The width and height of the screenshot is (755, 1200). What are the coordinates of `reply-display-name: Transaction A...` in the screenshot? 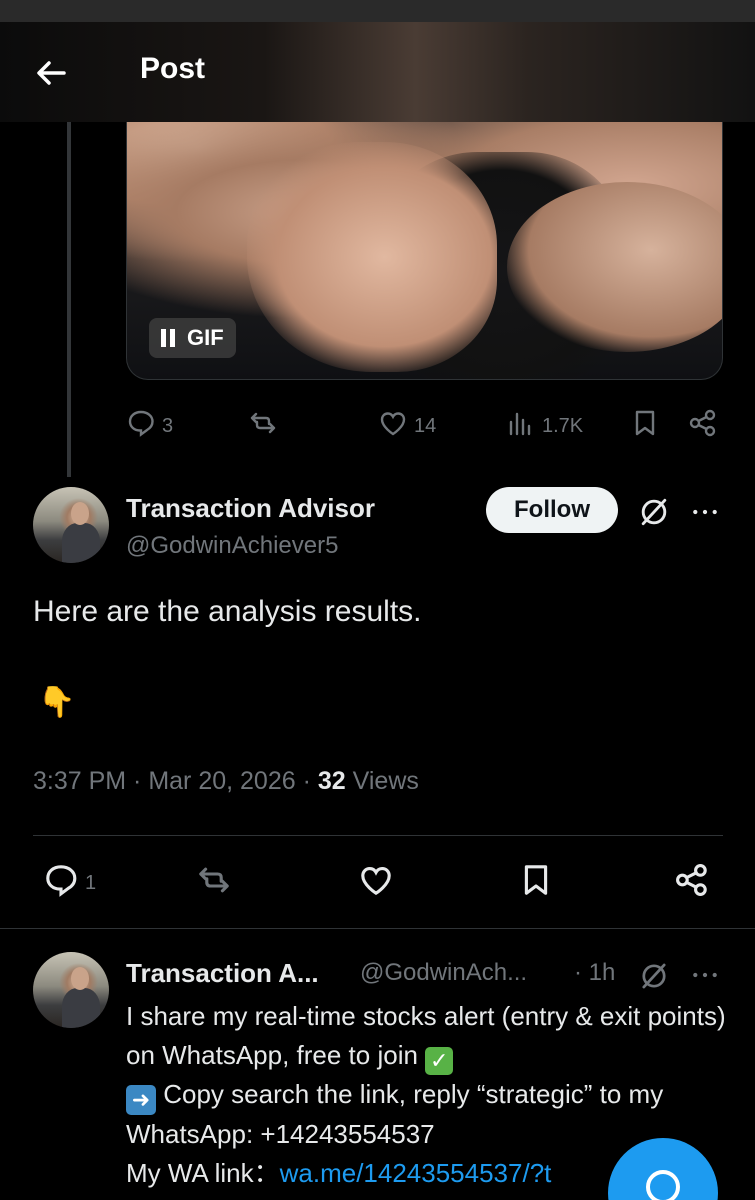 It's located at (222, 973).